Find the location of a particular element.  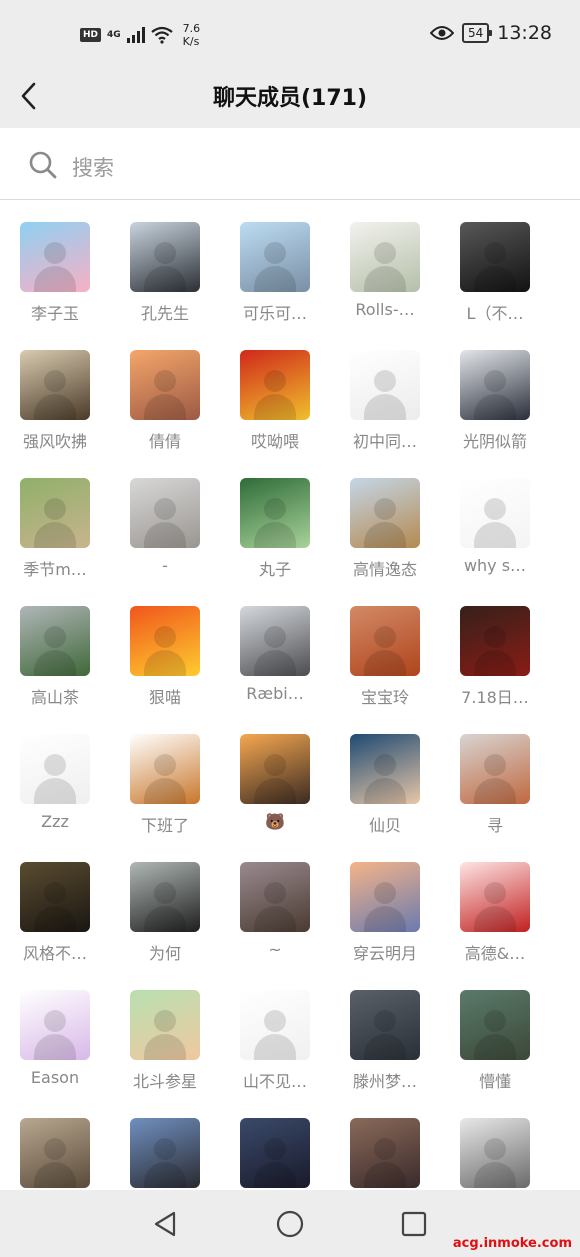

status-left: HD 4G 7.6 K/s is located at coordinates (140, 35).